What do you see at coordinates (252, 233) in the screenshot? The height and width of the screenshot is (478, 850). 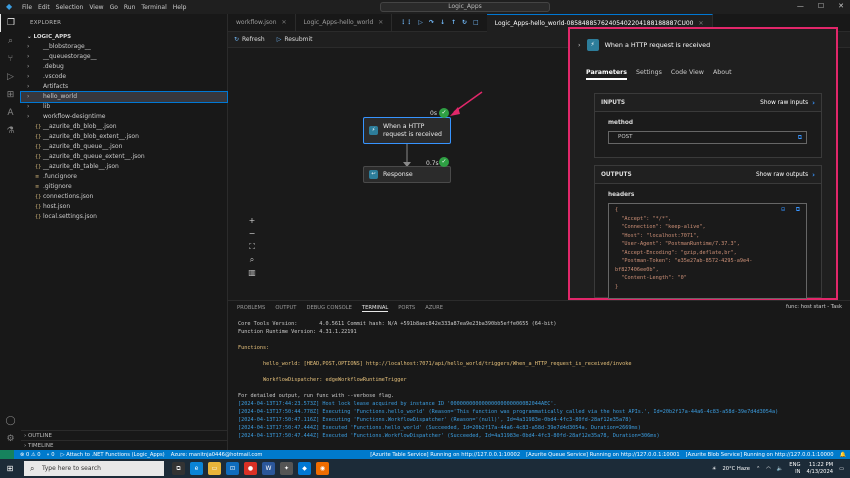 I see `zoom-out-icon: −` at bounding box center [252, 233].